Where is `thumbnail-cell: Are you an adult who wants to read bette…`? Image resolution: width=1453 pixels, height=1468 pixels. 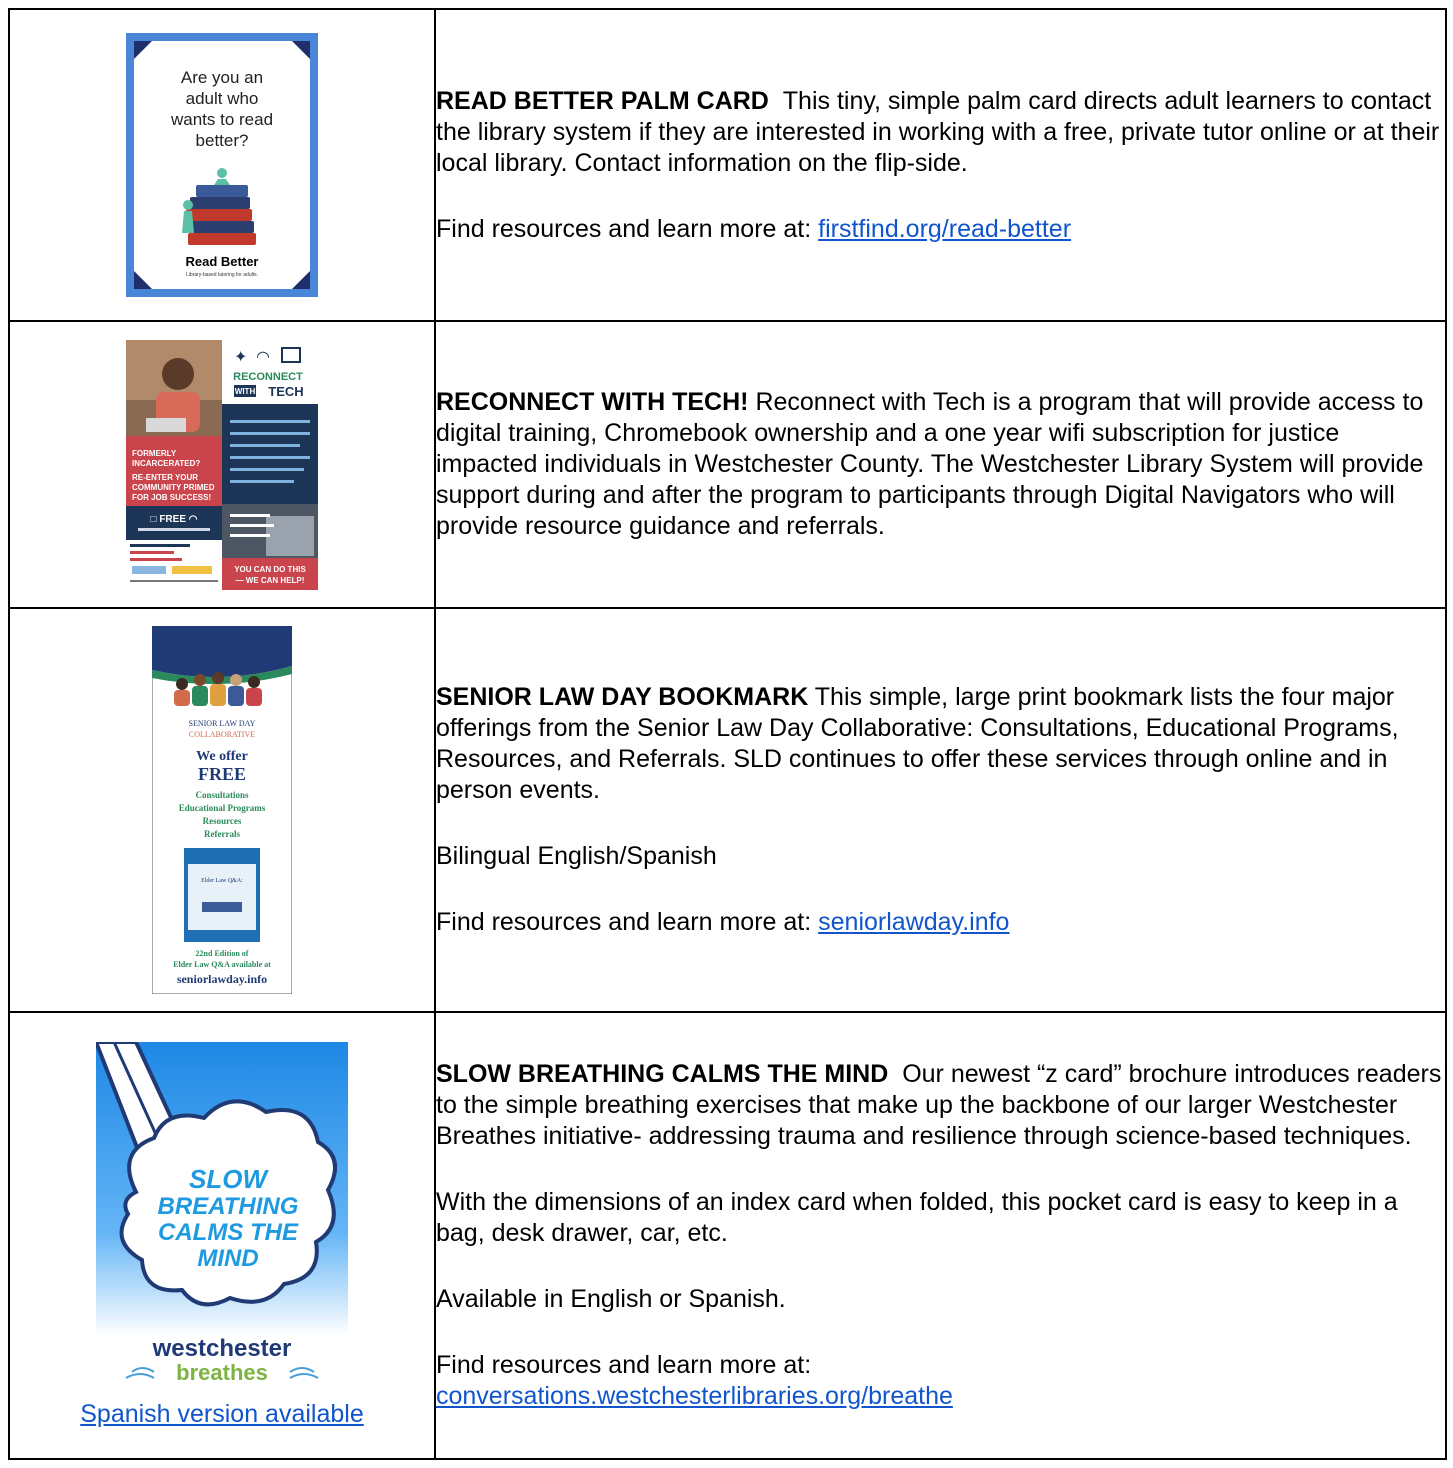 thumbnail-cell: Are you an adult who wants to read bette… is located at coordinates (222, 165).